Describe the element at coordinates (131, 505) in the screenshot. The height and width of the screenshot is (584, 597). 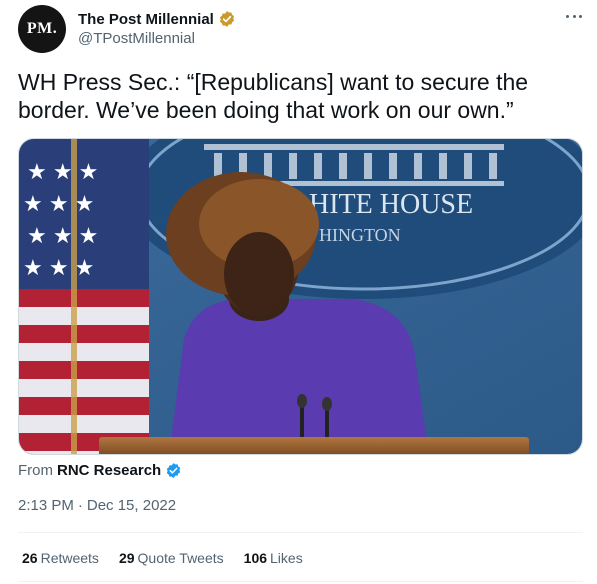
I see `timestamp-date: Dec 15, 2022` at that location.